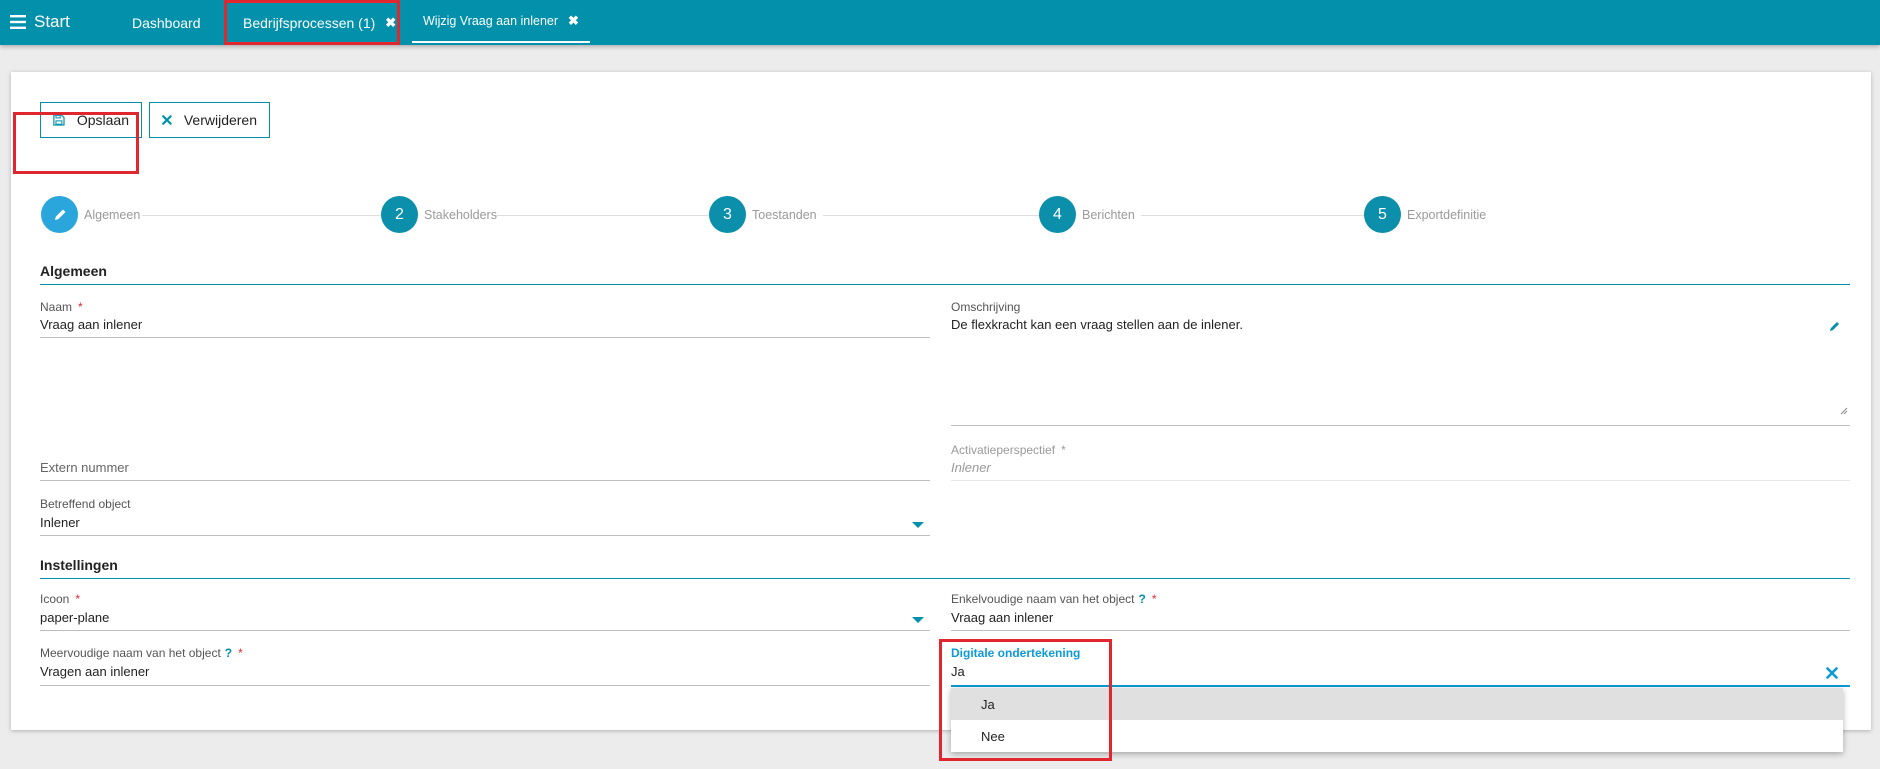 The image size is (1880, 769). What do you see at coordinates (18, 22) in the screenshot?
I see `hamburger-icon` at bounding box center [18, 22].